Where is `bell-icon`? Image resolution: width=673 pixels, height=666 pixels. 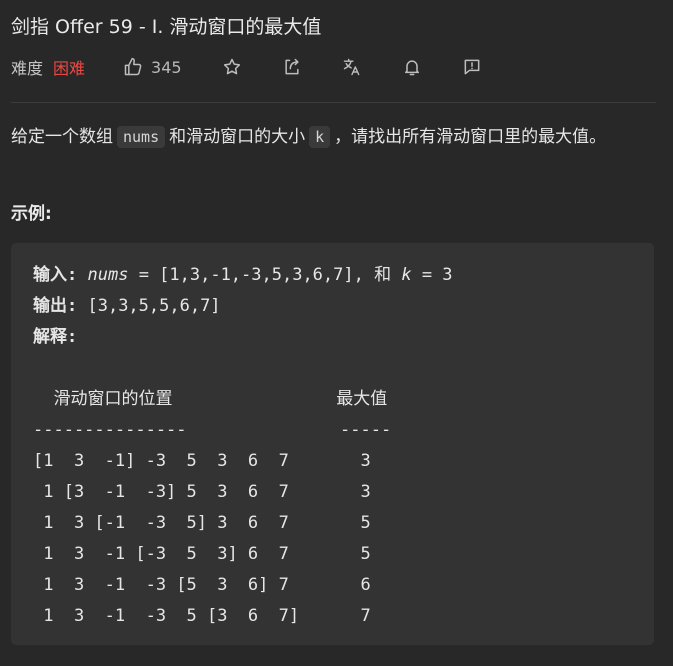 bell-icon is located at coordinates (411, 68).